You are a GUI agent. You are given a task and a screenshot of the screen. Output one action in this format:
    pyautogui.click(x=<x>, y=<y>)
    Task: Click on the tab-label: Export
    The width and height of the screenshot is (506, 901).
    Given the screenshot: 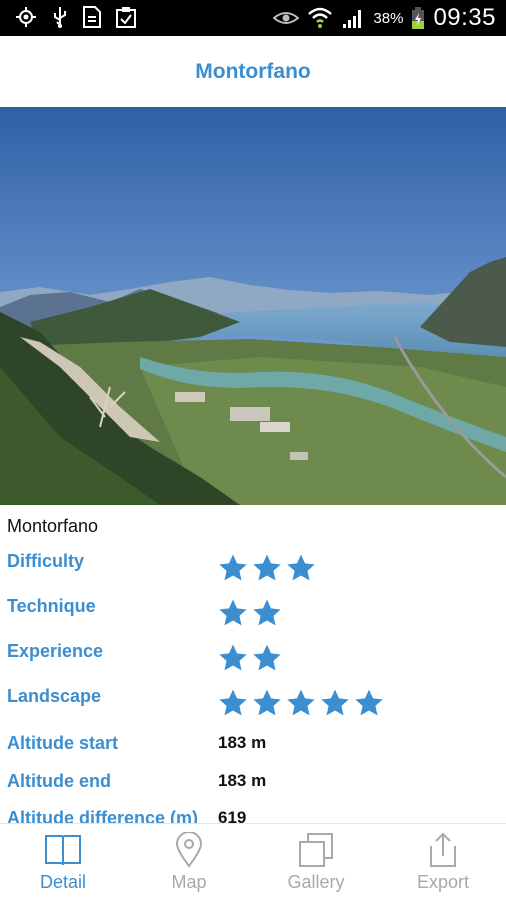 What is the action you would take?
    pyautogui.click(x=443, y=882)
    